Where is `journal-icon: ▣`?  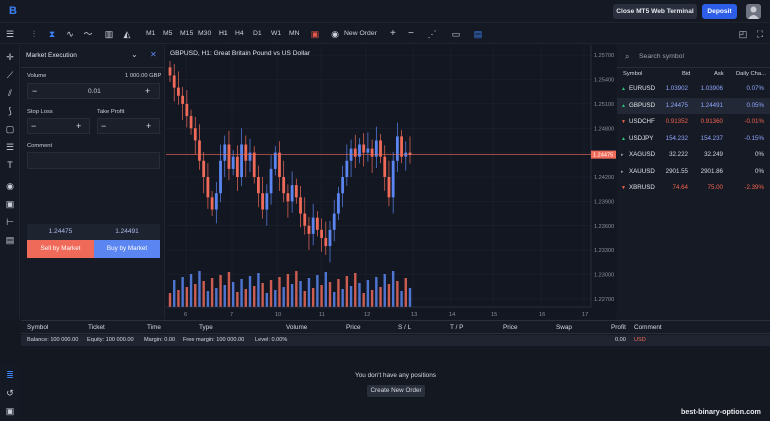
journal-icon: ▣ is located at coordinates (10, 411).